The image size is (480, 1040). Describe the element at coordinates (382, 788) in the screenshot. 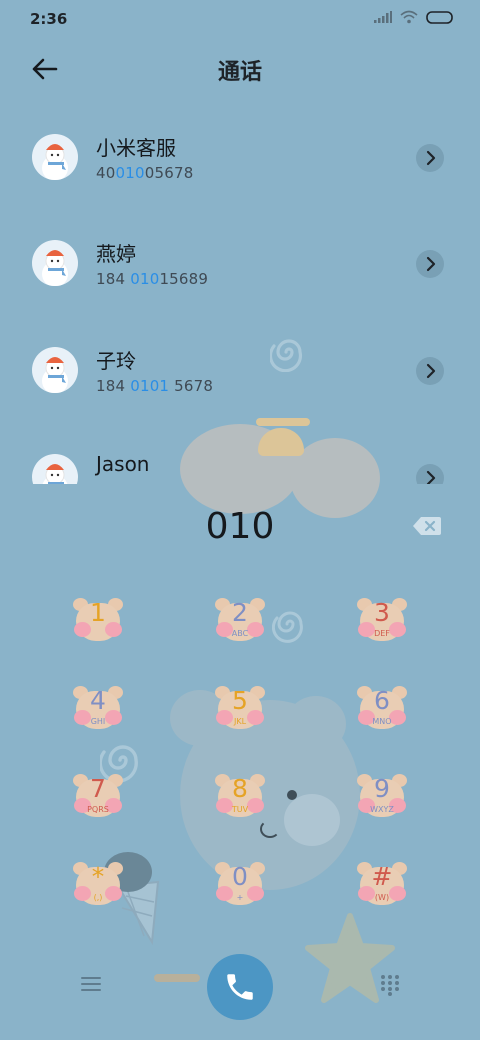

I see `key-digit: 9` at that location.